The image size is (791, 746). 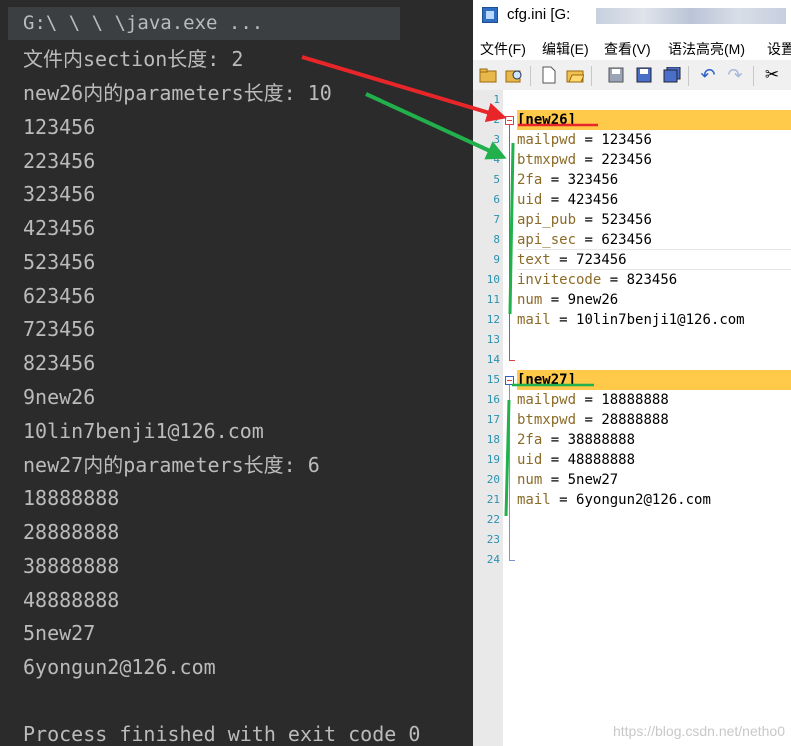 What do you see at coordinates (547, 400) in the screenshot?
I see `param-key: mailpwd` at bounding box center [547, 400].